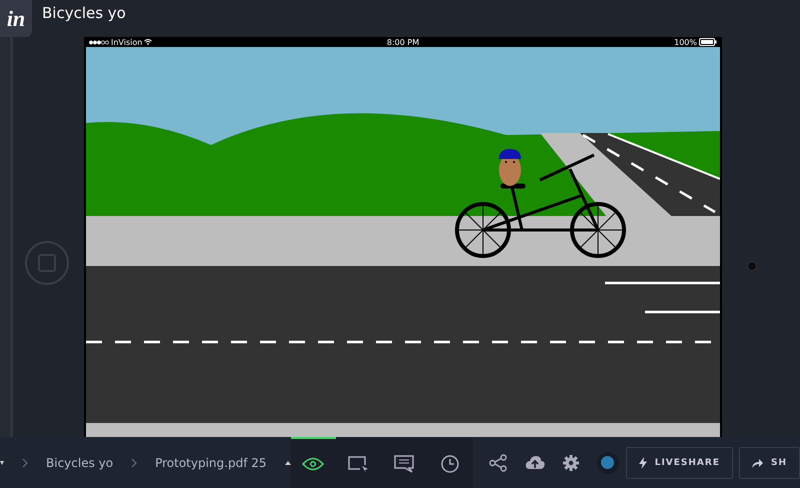 The height and width of the screenshot is (488, 800). Describe the element at coordinates (313, 463) in the screenshot. I see `eye-icon` at that location.